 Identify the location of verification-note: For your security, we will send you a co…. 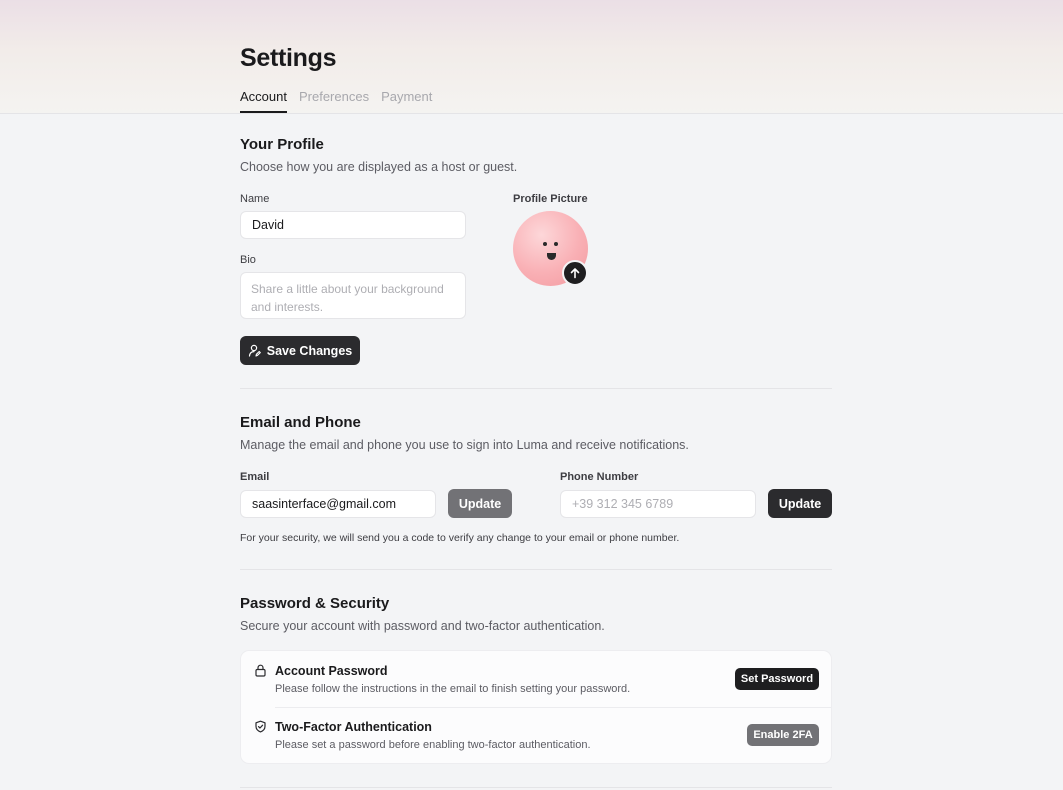
(460, 538).